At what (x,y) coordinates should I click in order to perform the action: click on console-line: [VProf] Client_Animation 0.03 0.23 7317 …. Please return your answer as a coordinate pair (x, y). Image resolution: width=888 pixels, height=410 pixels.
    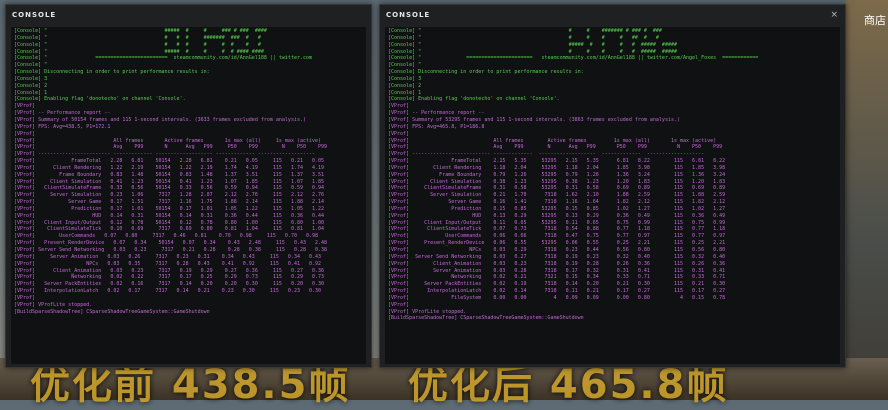
    Looking at the image, I should click on (169, 270).